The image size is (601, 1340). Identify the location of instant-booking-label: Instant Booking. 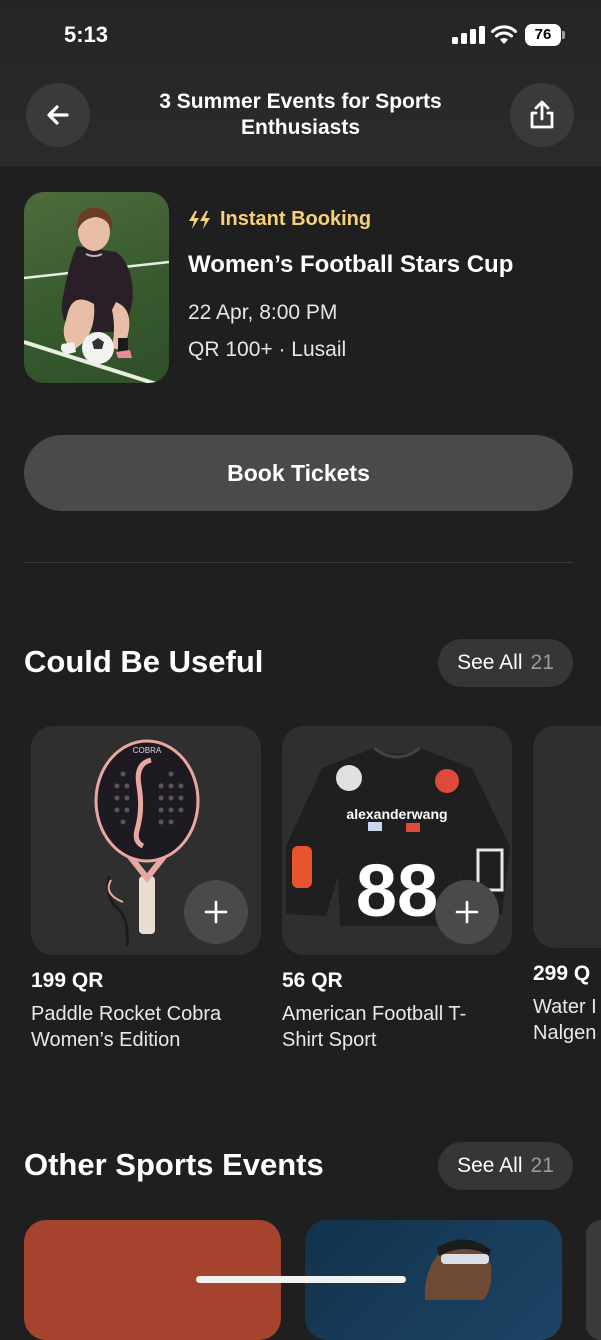
(296, 219).